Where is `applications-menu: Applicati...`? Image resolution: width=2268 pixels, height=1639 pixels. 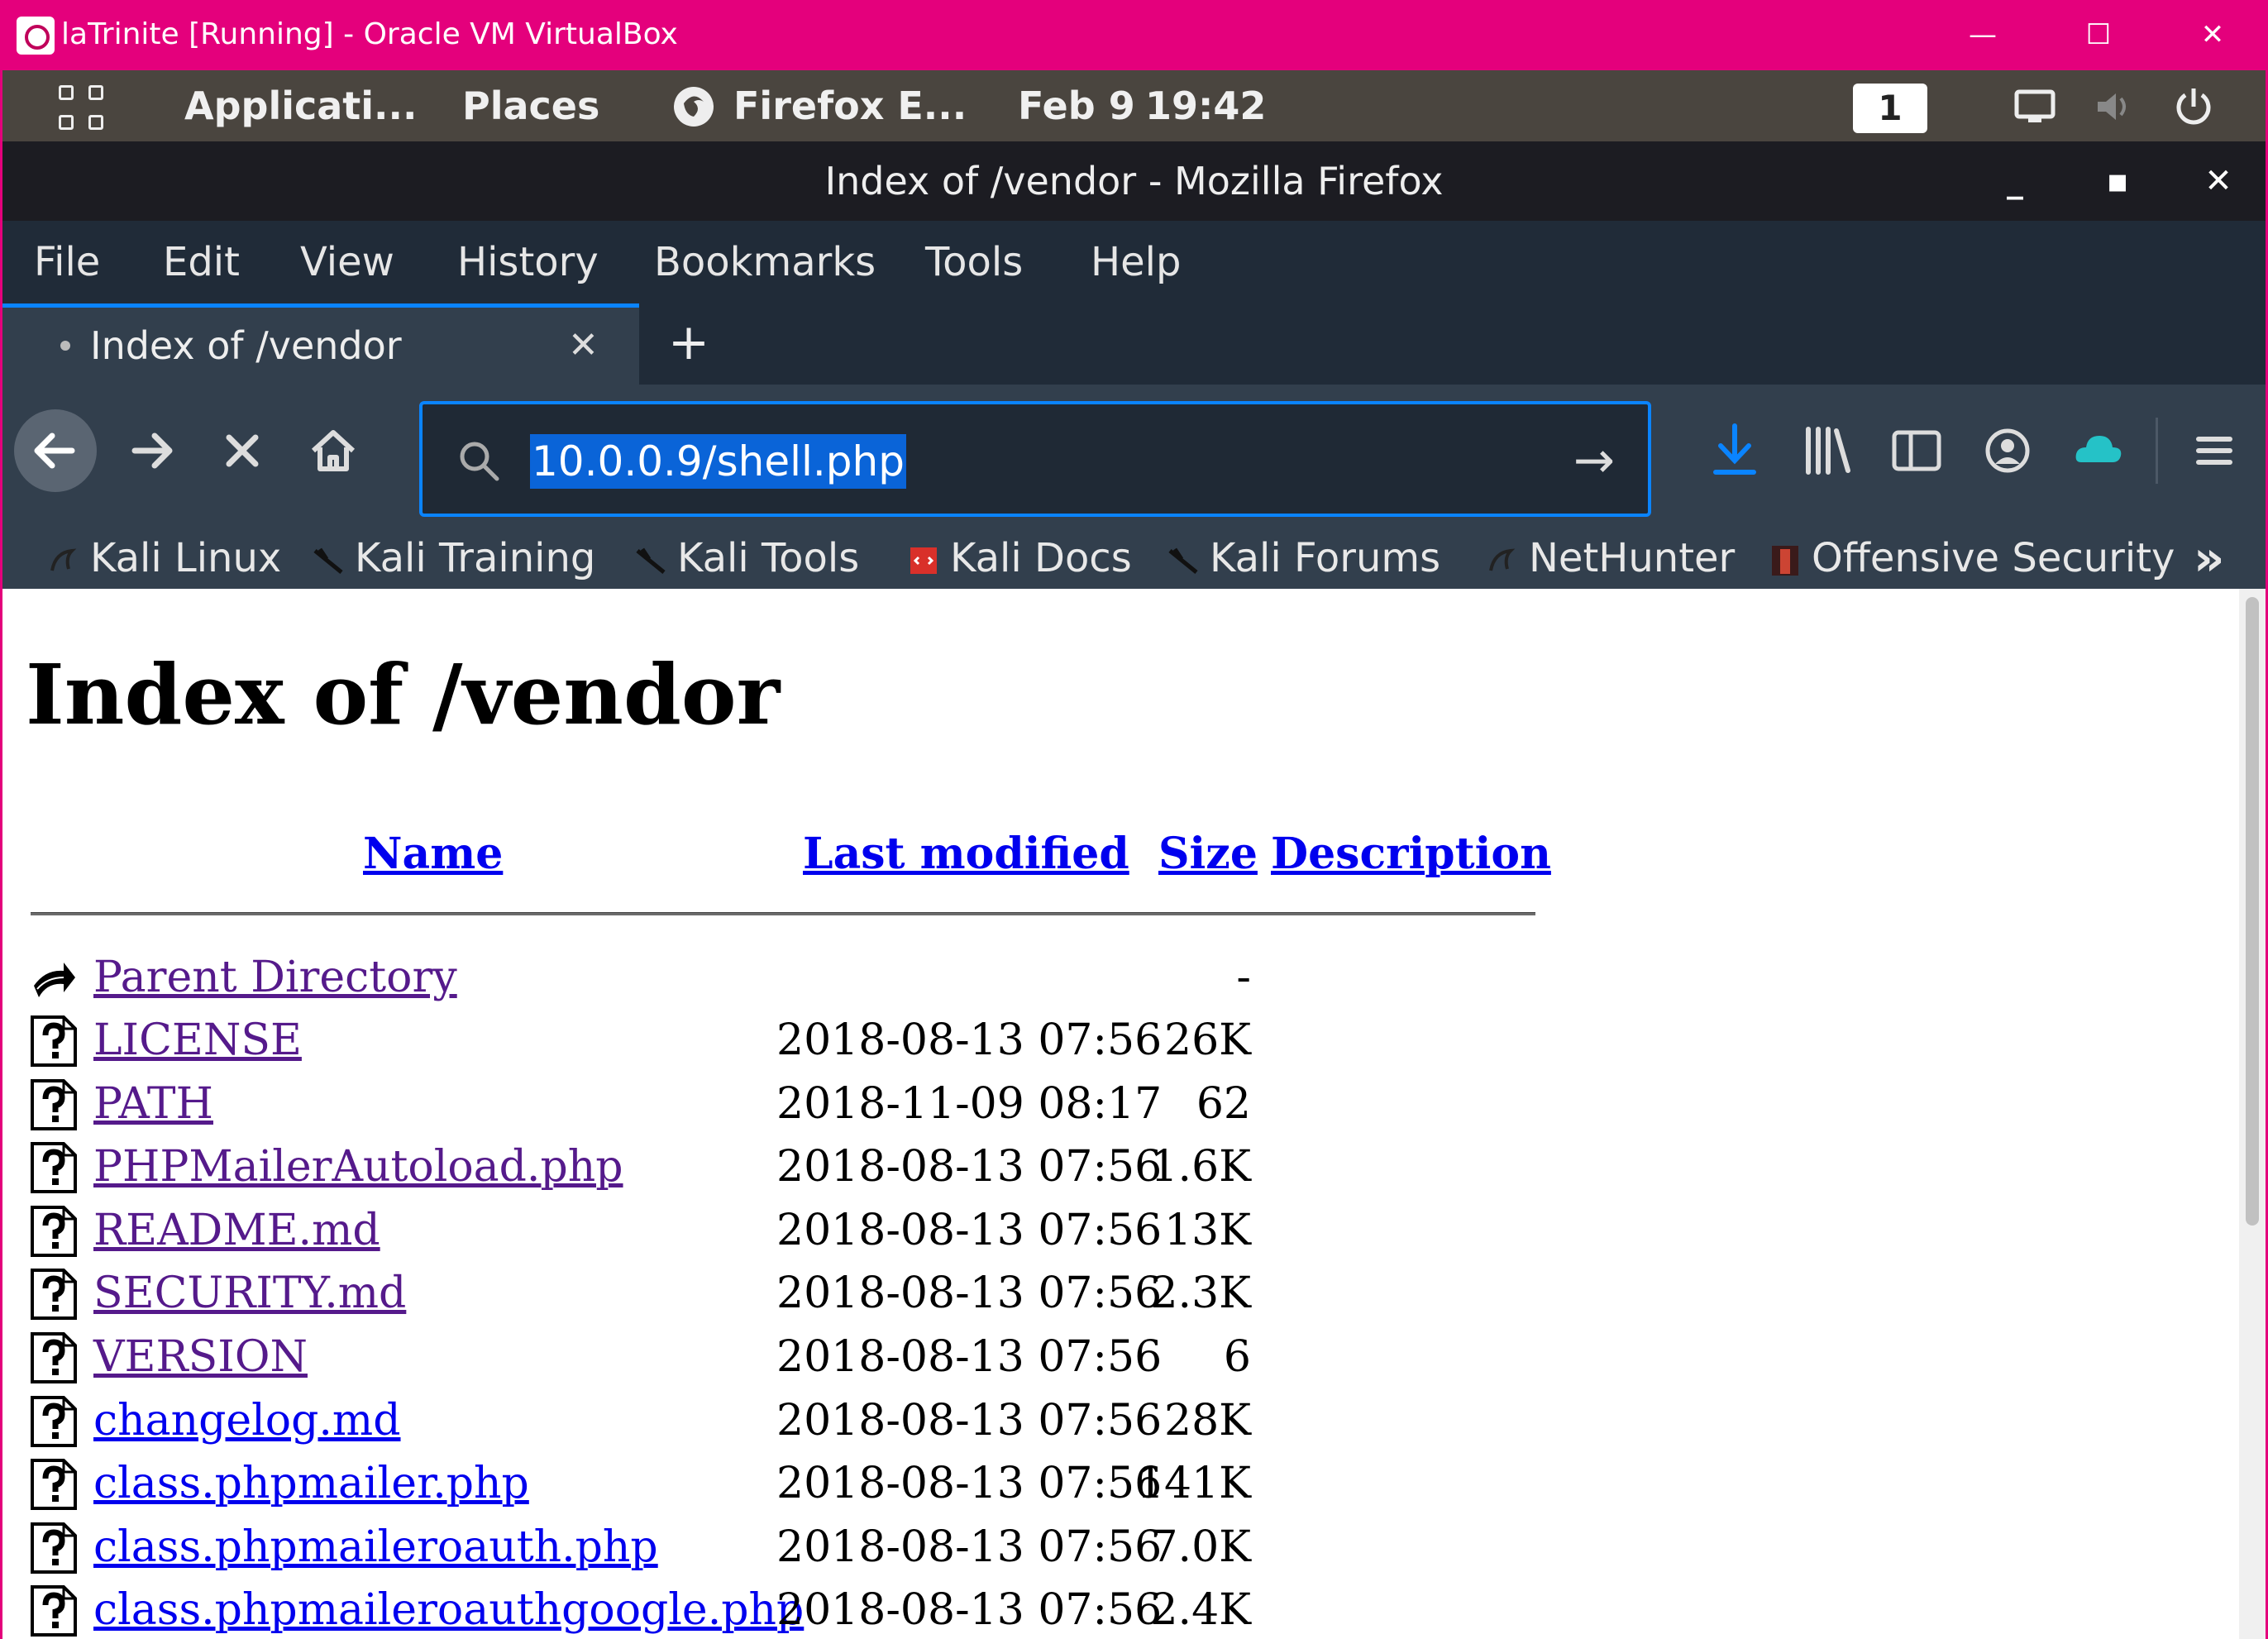 applications-menu: Applicati... is located at coordinates (300, 105).